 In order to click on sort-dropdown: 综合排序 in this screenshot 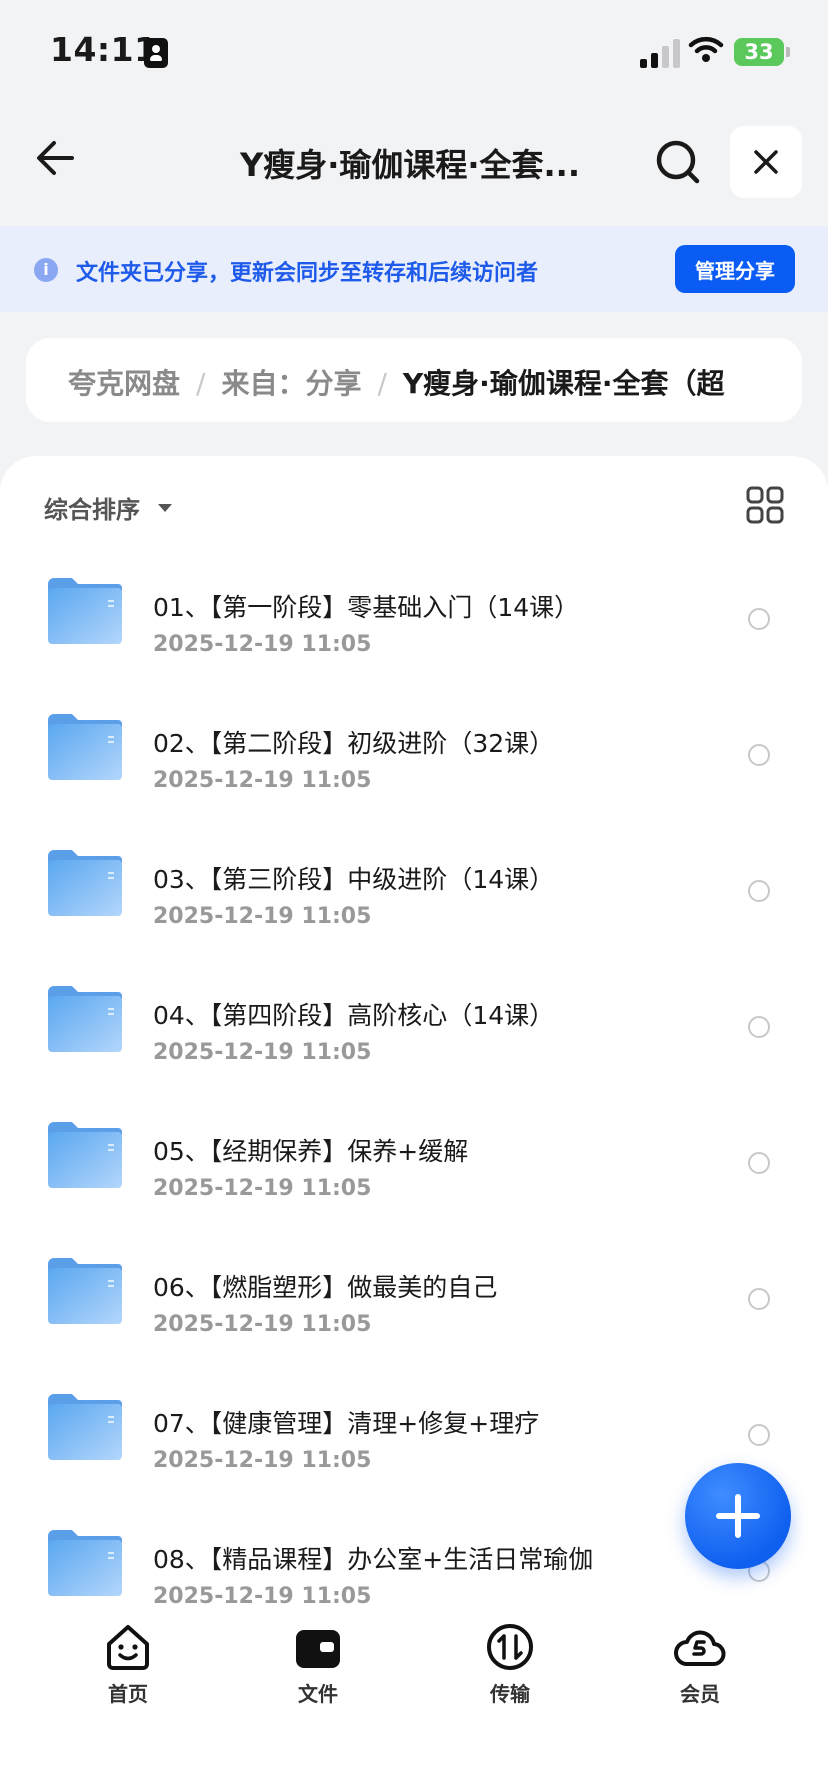, I will do `click(108, 507)`.